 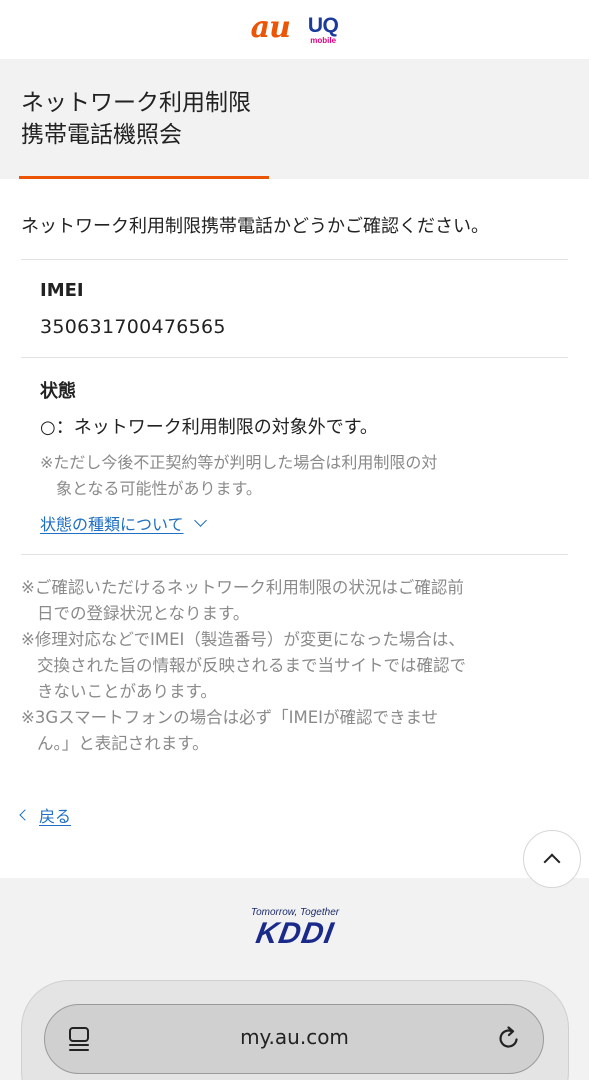 I want to click on status-types-link-label: 状態の種類について, so click(x=112, y=523).